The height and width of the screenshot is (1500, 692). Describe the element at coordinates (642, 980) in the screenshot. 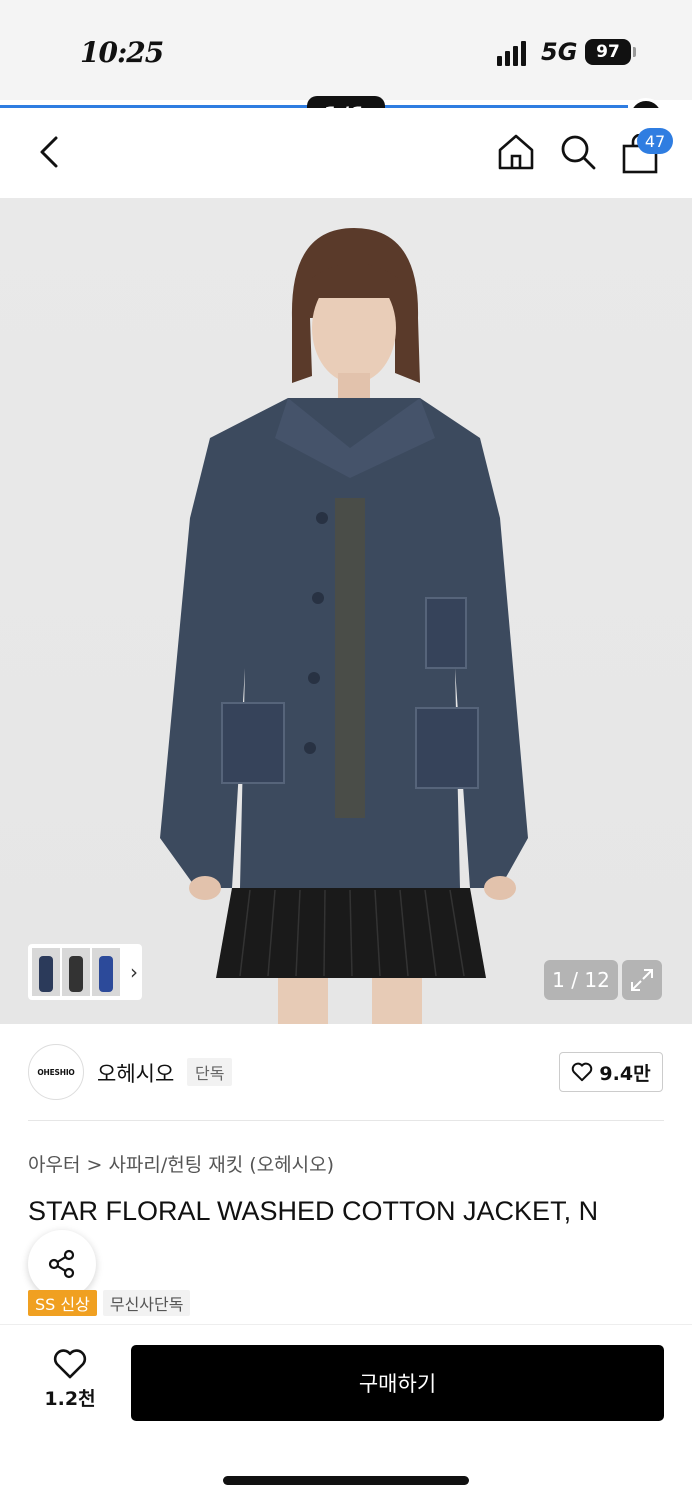

I see `expand-icon` at that location.